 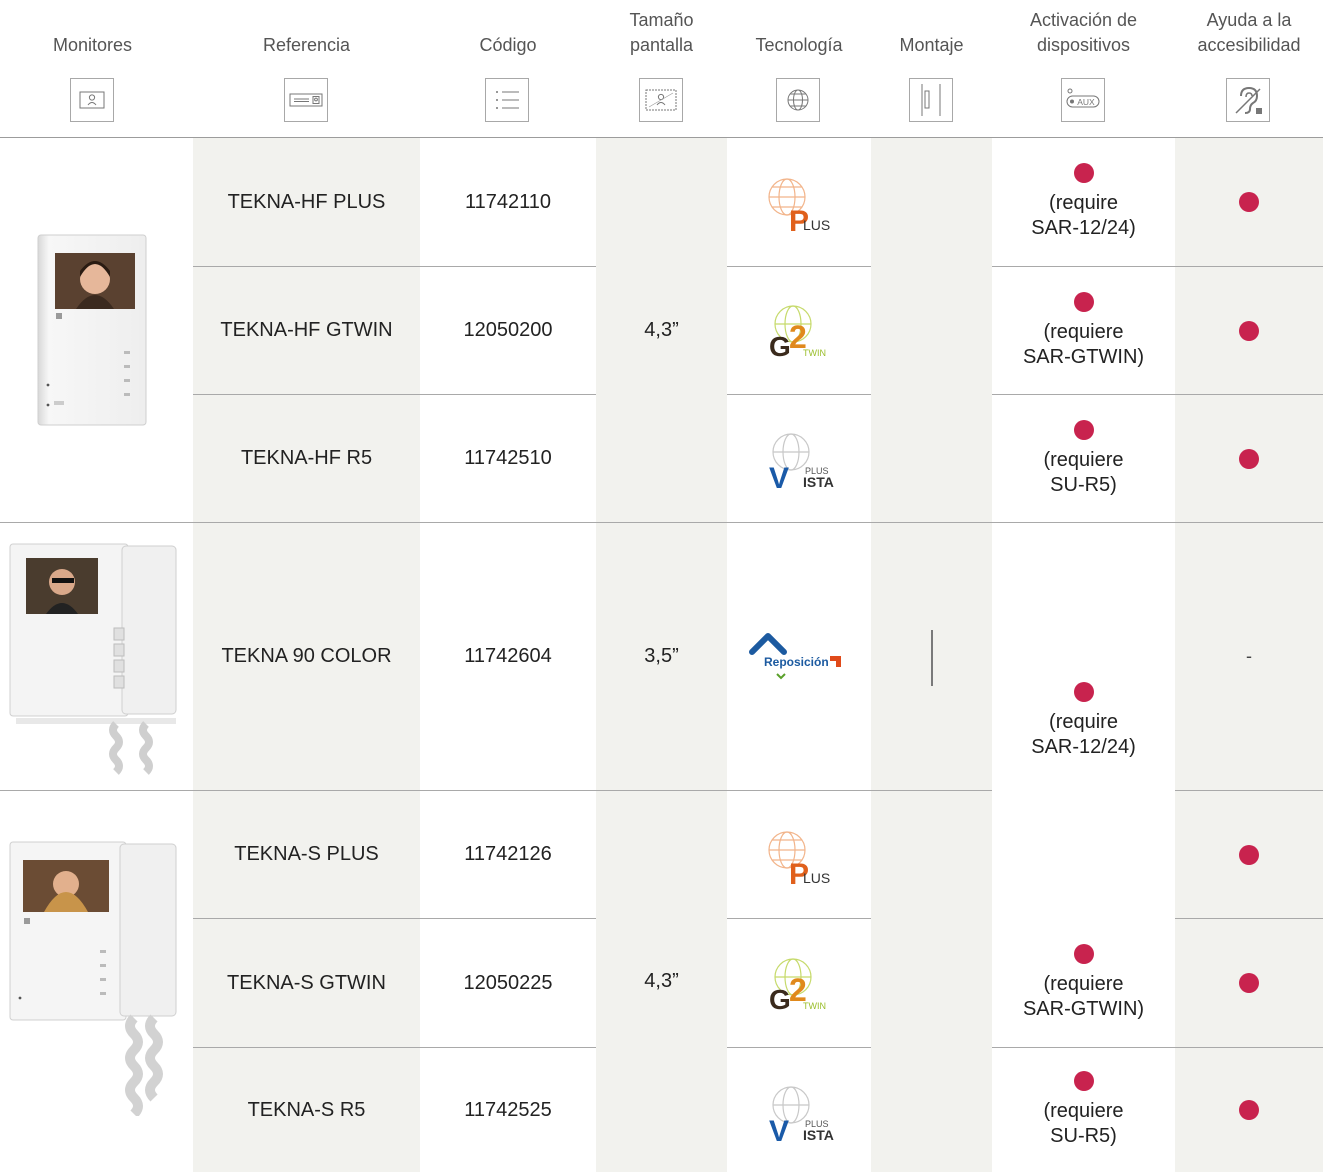 I want to click on reference-cell: TEKNA 90 COLOR, so click(x=306, y=656).